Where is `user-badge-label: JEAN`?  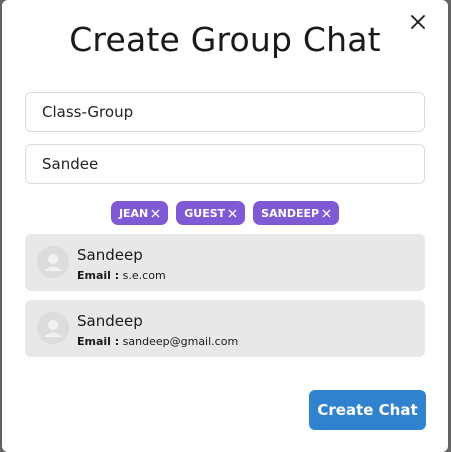
user-badge-label: JEAN is located at coordinates (133, 213).